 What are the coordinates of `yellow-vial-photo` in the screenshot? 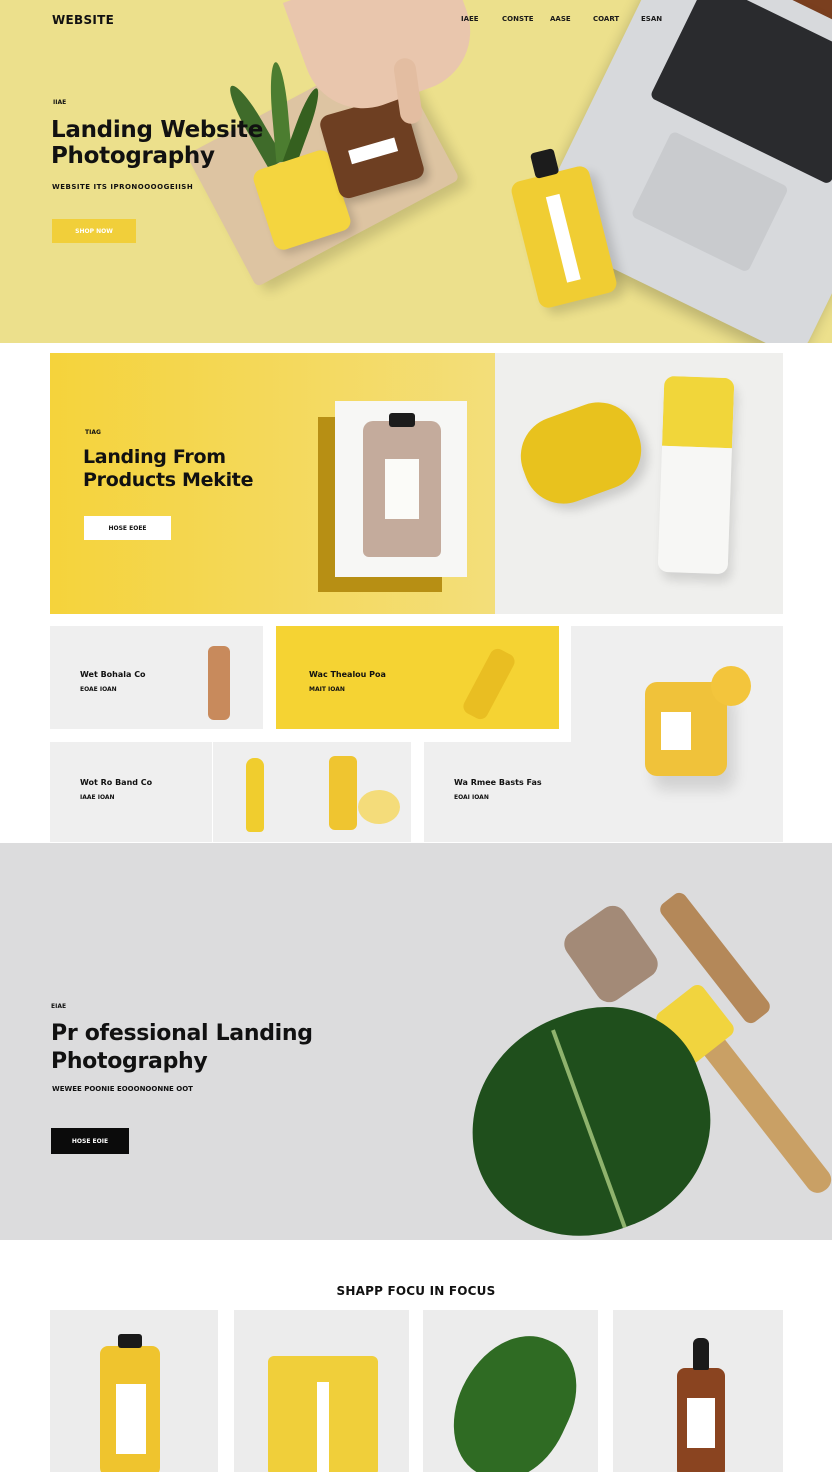 It's located at (489, 684).